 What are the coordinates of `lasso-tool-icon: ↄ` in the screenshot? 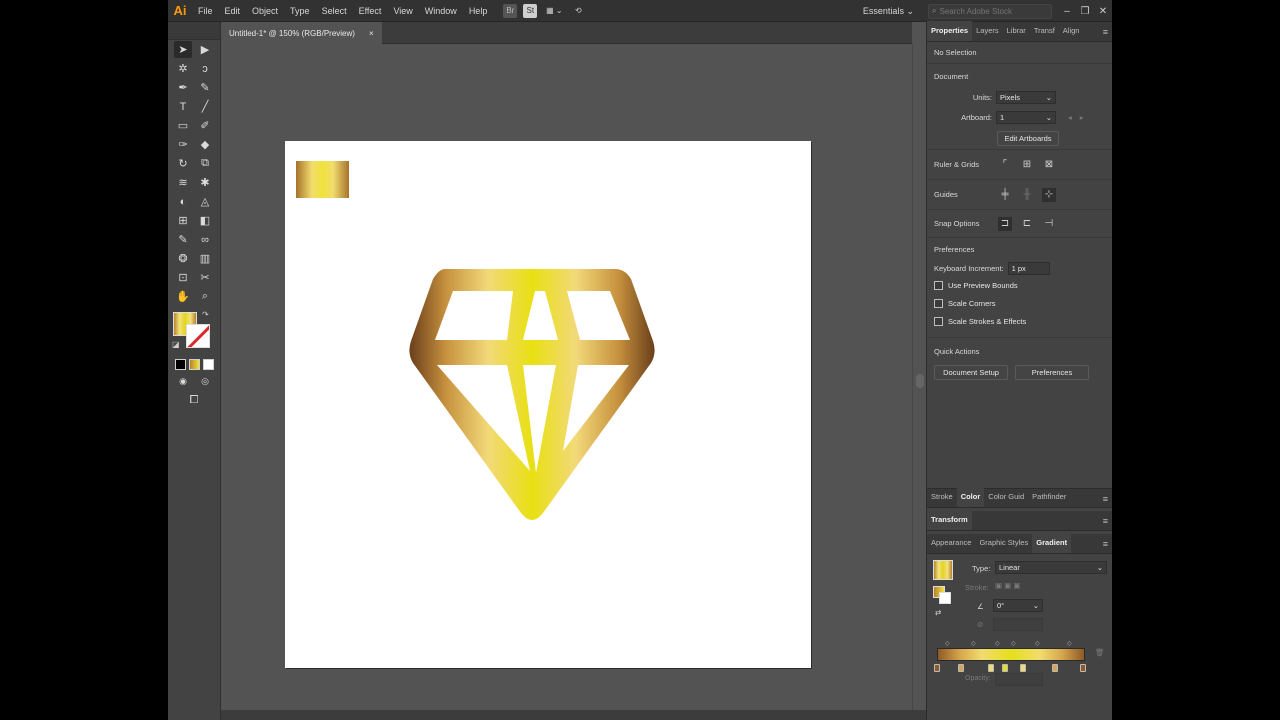 It's located at (205, 68).